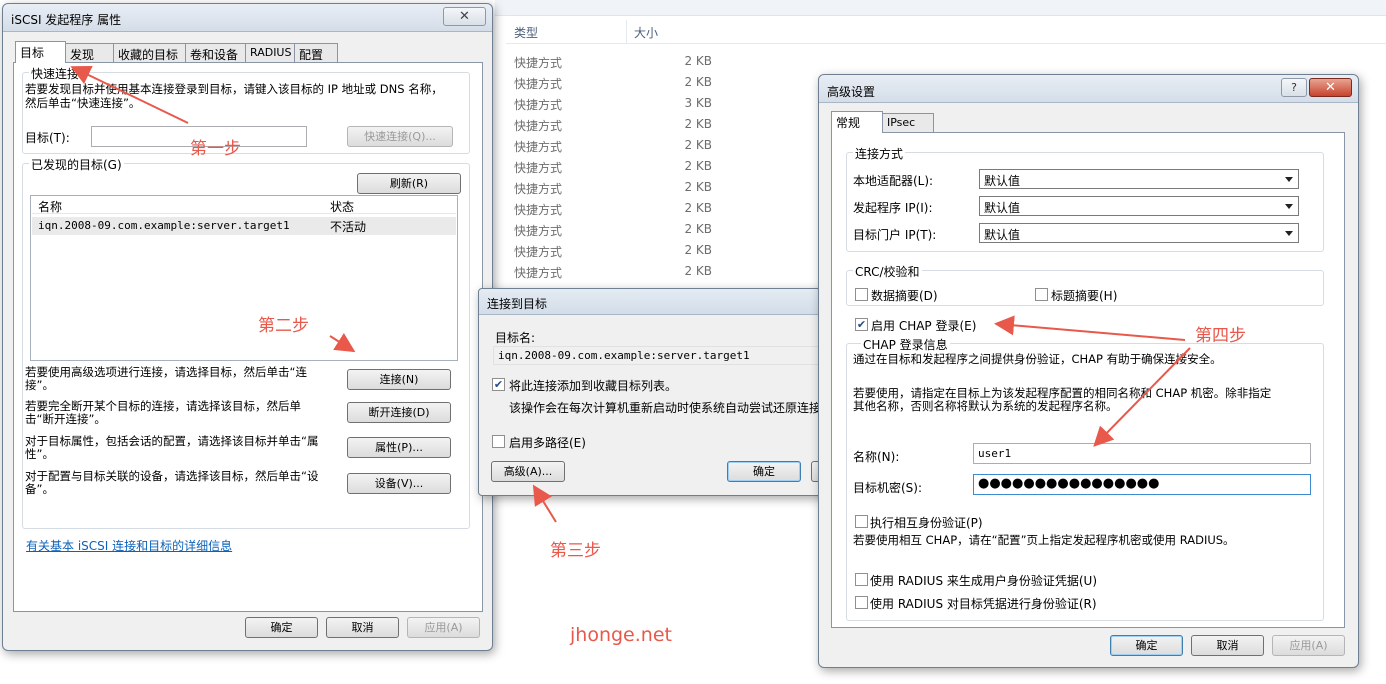  Describe the element at coordinates (575, 551) in the screenshot. I see `annotation-step3: 第三步` at that location.